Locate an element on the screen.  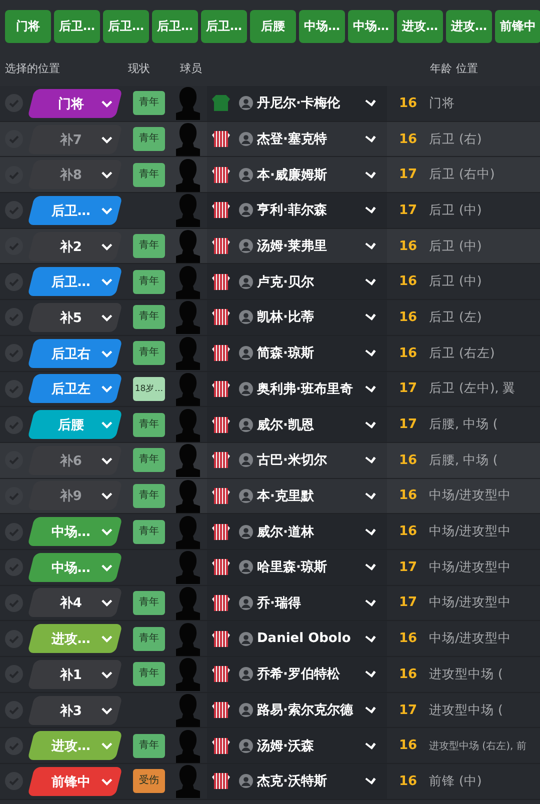
player-name: 简森·琼斯 is located at coordinates (286, 353).